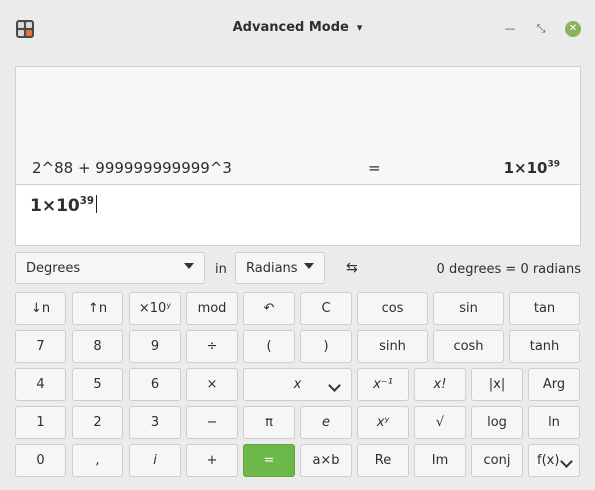 The height and width of the screenshot is (490, 595). Describe the element at coordinates (326, 346) in the screenshot. I see `close-paren-button: )` at that location.